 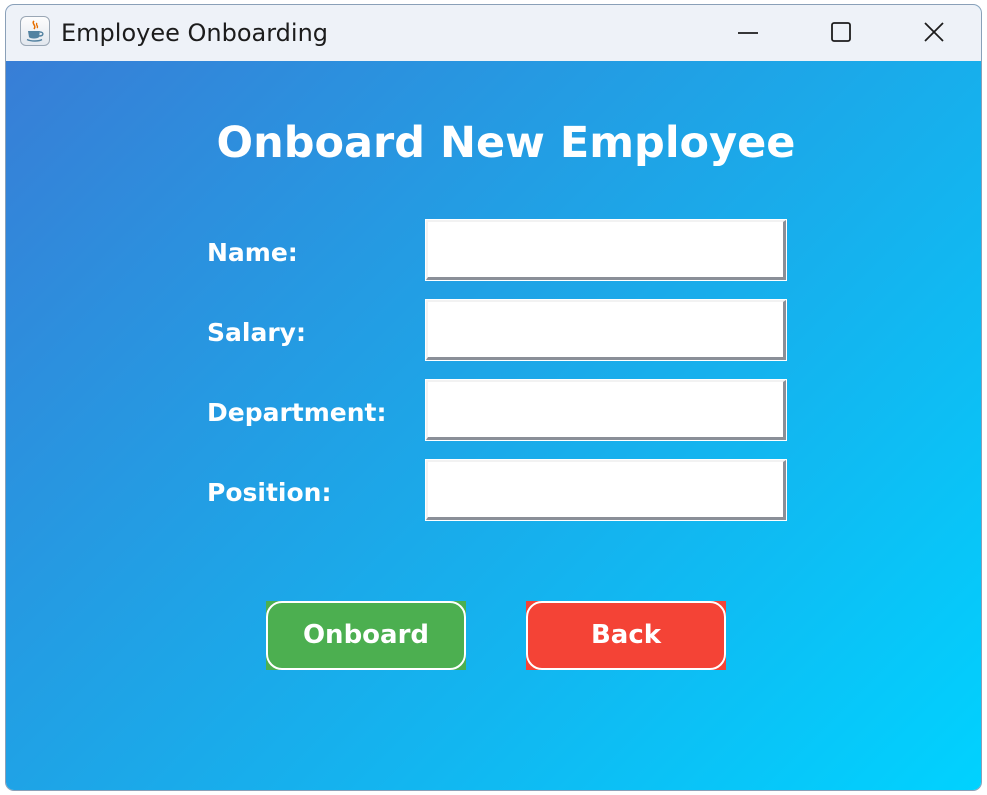 I want to click on salary-label: Salary:, so click(x=256, y=332).